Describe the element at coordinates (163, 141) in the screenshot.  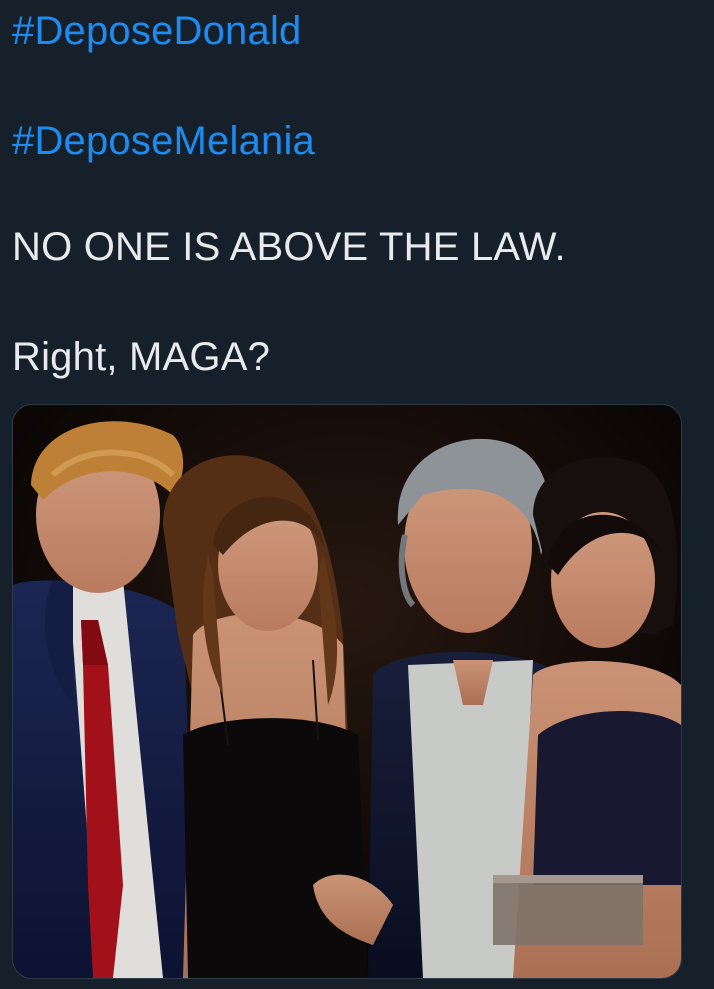
I see `hashtag-link-depose-melania: #DeposeMelania` at that location.